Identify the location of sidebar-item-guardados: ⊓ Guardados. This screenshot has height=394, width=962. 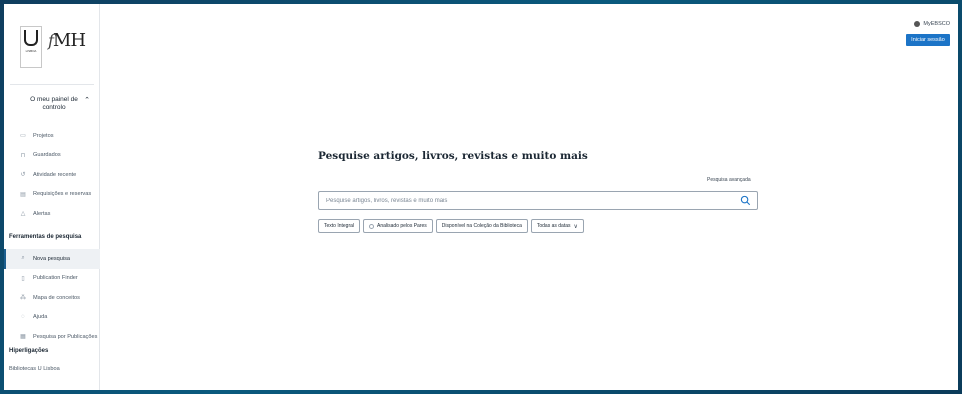
(52, 156).